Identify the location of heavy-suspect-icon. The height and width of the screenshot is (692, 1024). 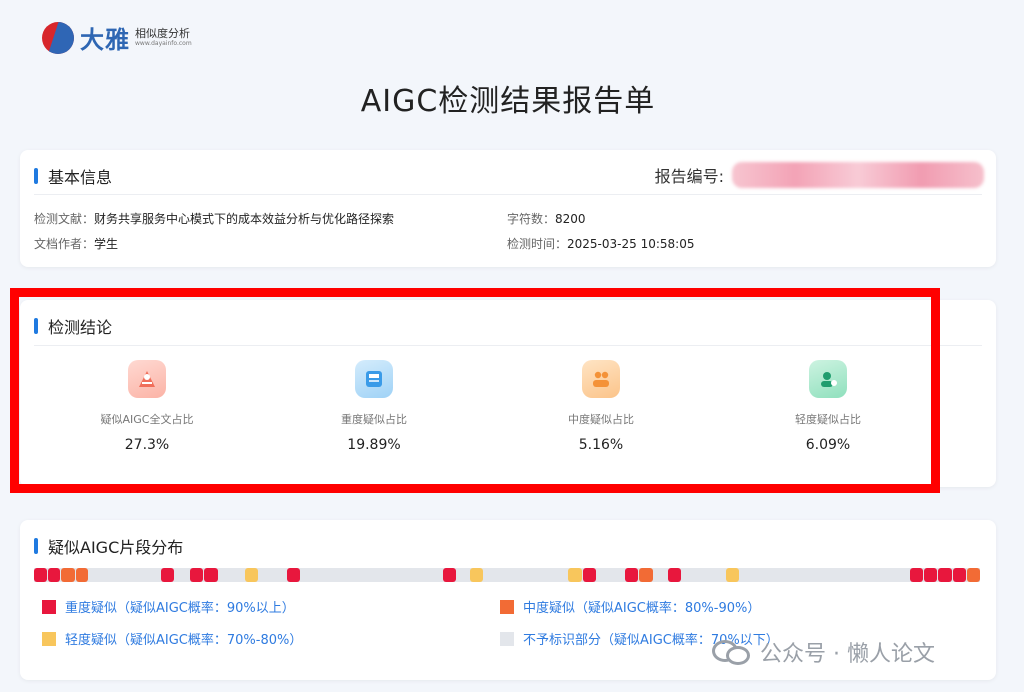
(374, 379).